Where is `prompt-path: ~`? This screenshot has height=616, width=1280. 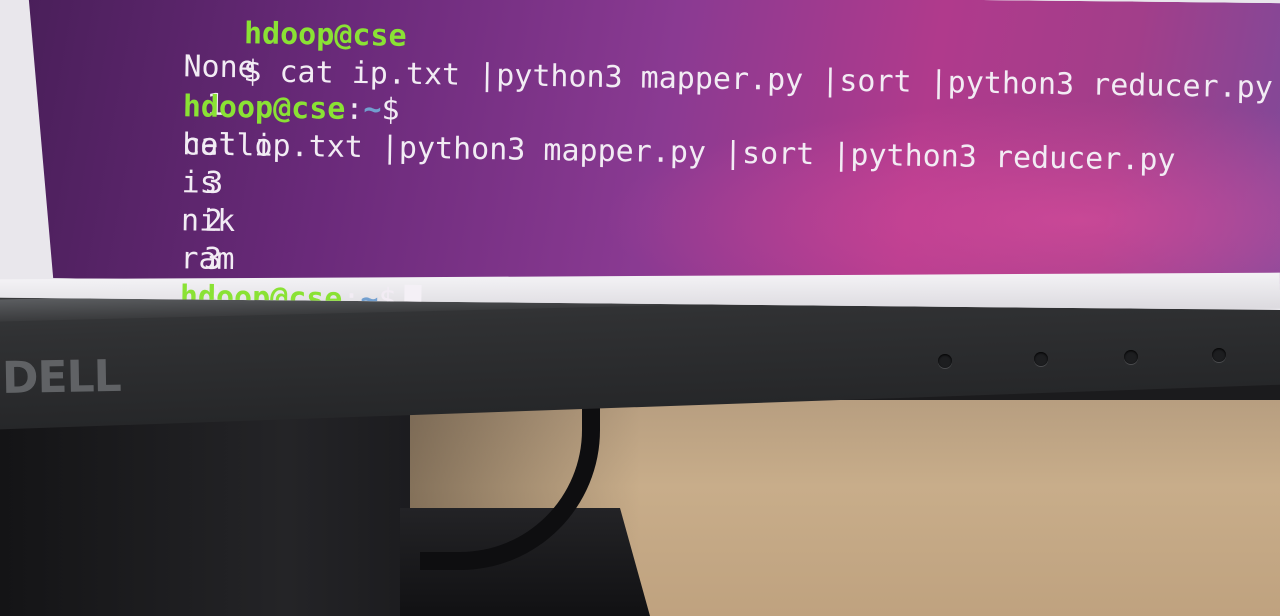
prompt-path: ~ is located at coordinates (372, 110).